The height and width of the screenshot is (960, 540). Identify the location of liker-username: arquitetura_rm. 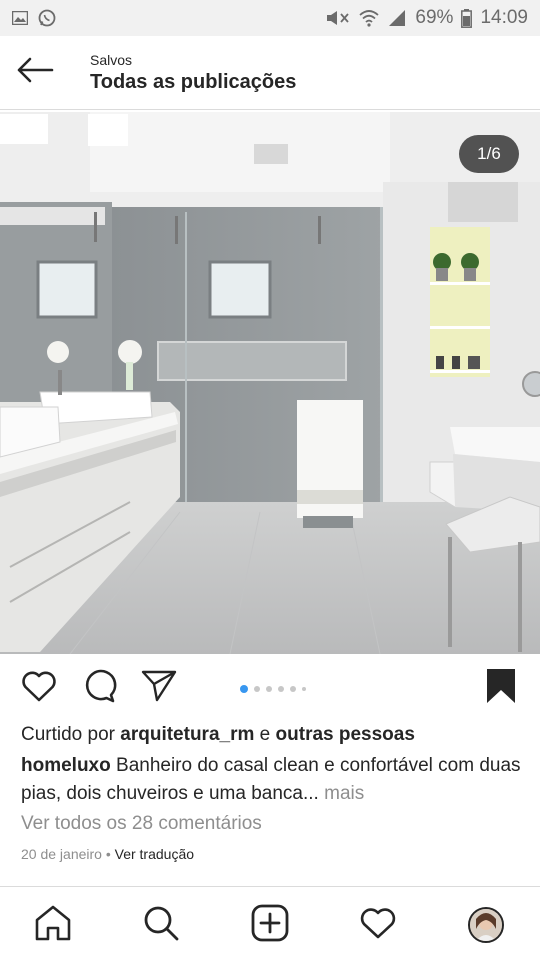
(187, 734).